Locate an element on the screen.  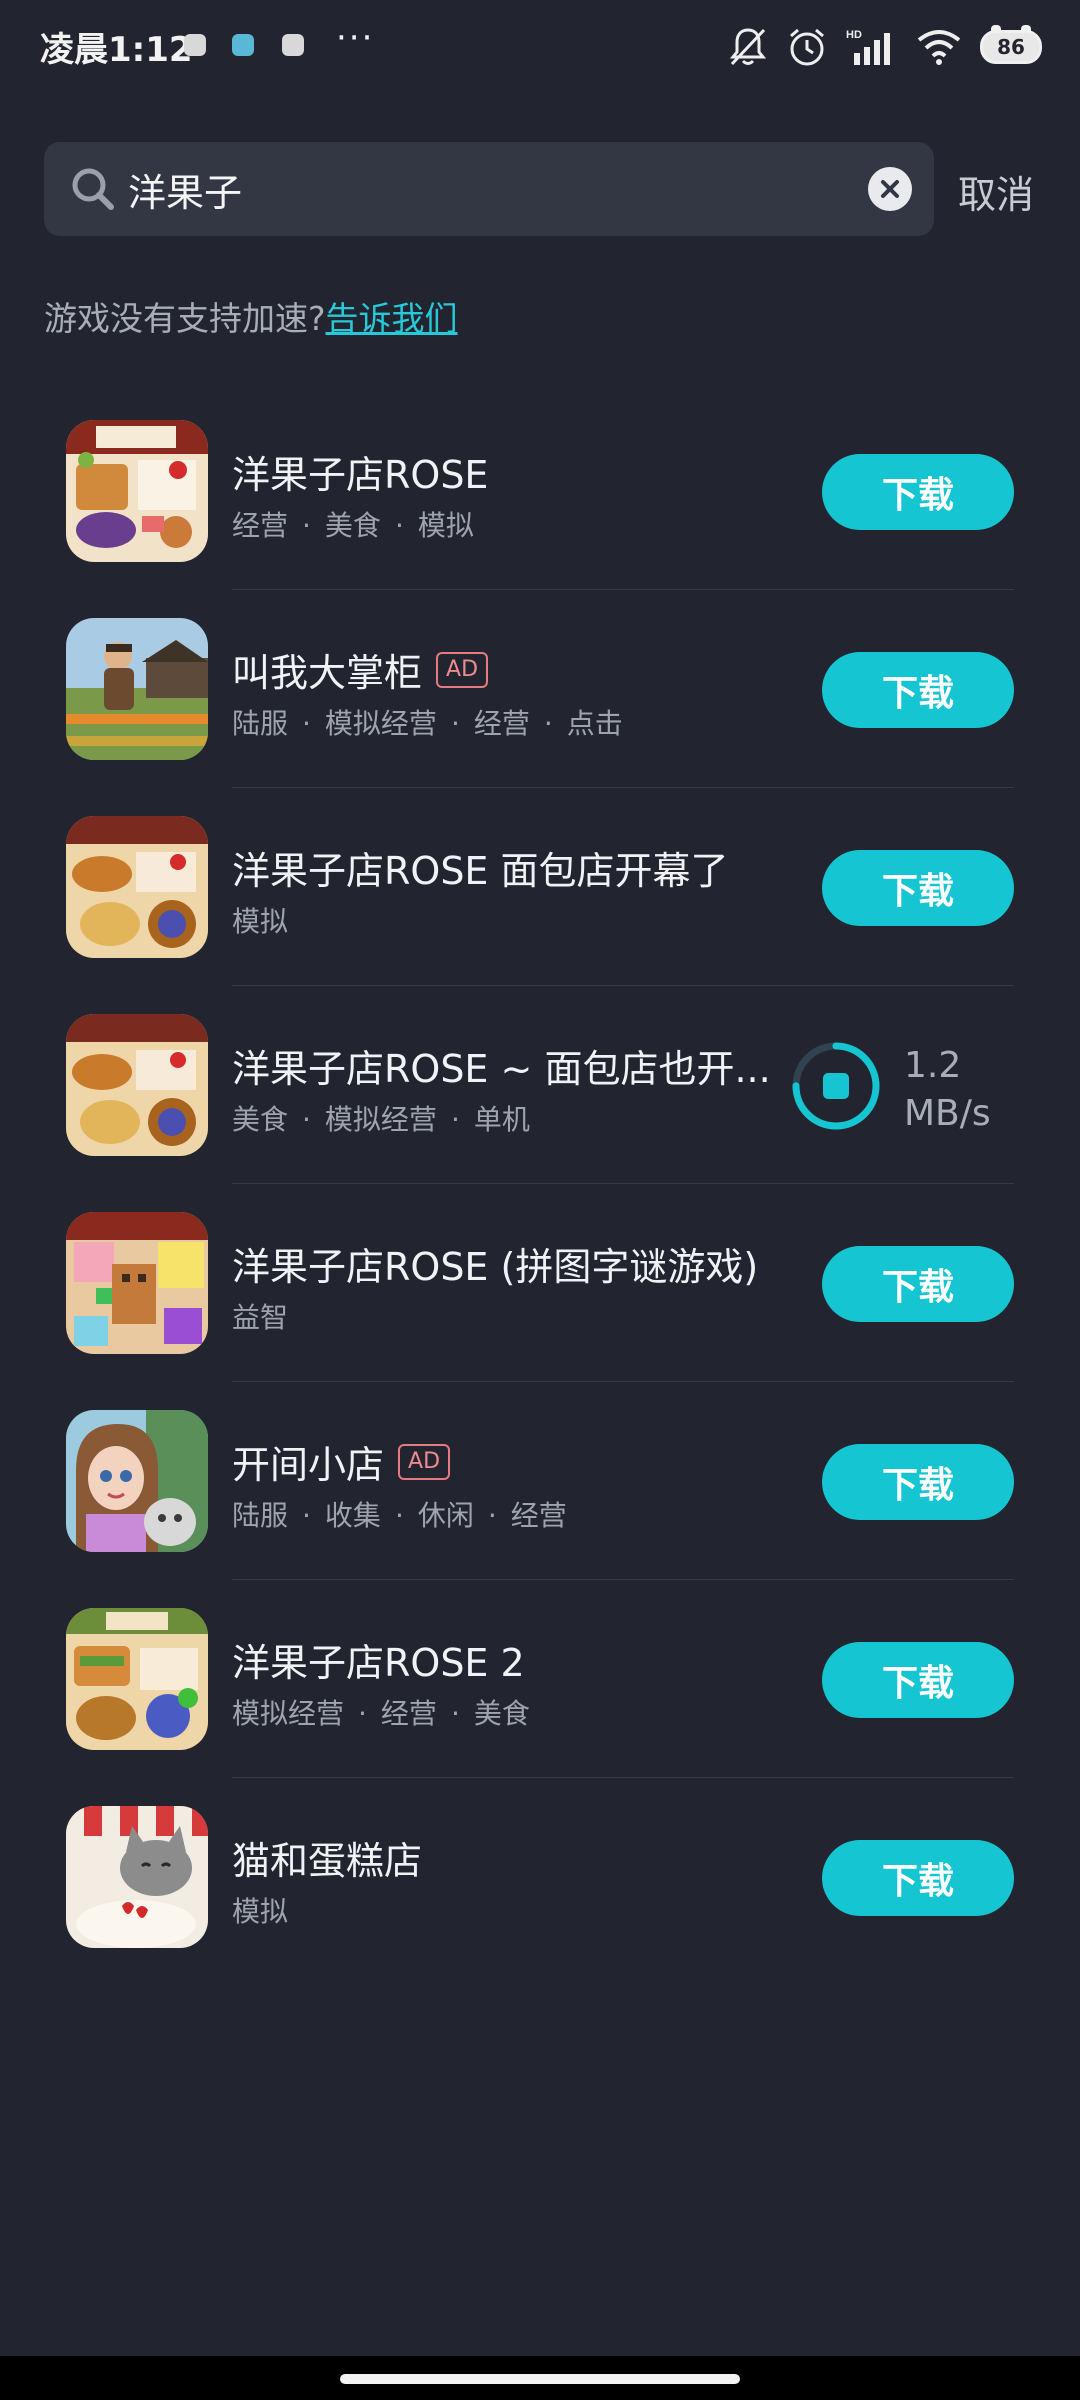
status-bar: 凌晨1:12 ··· HD 86 is located at coordinates (540, 48).